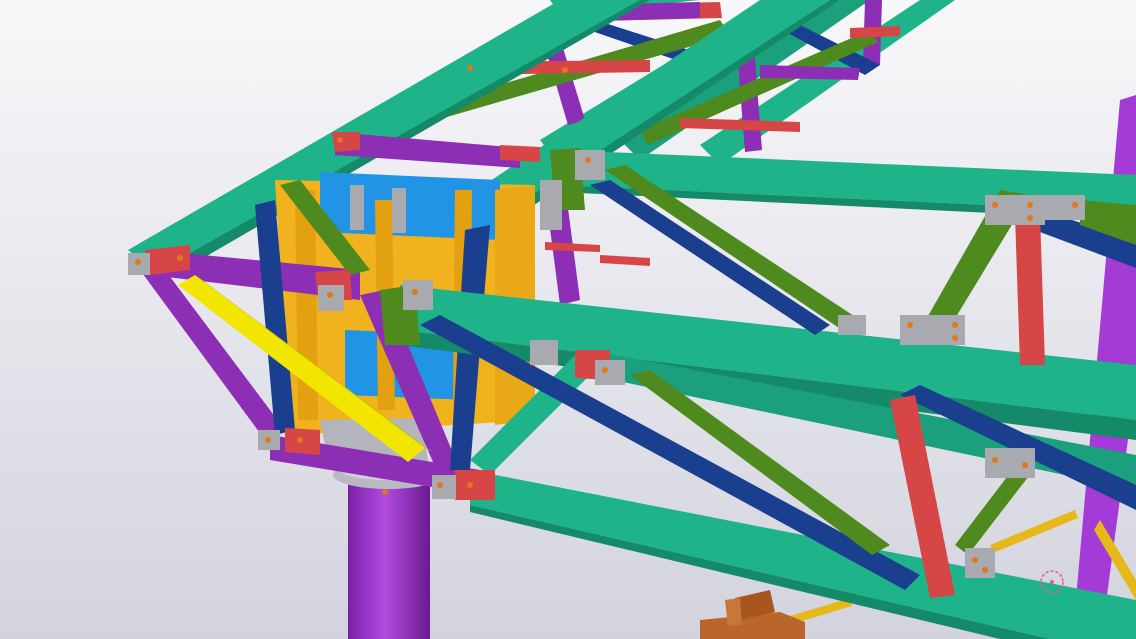 Image resolution: width=1136 pixels, height=639 pixels. What do you see at coordinates (346, 142) in the screenshot?
I see `red-node-top` at bounding box center [346, 142].